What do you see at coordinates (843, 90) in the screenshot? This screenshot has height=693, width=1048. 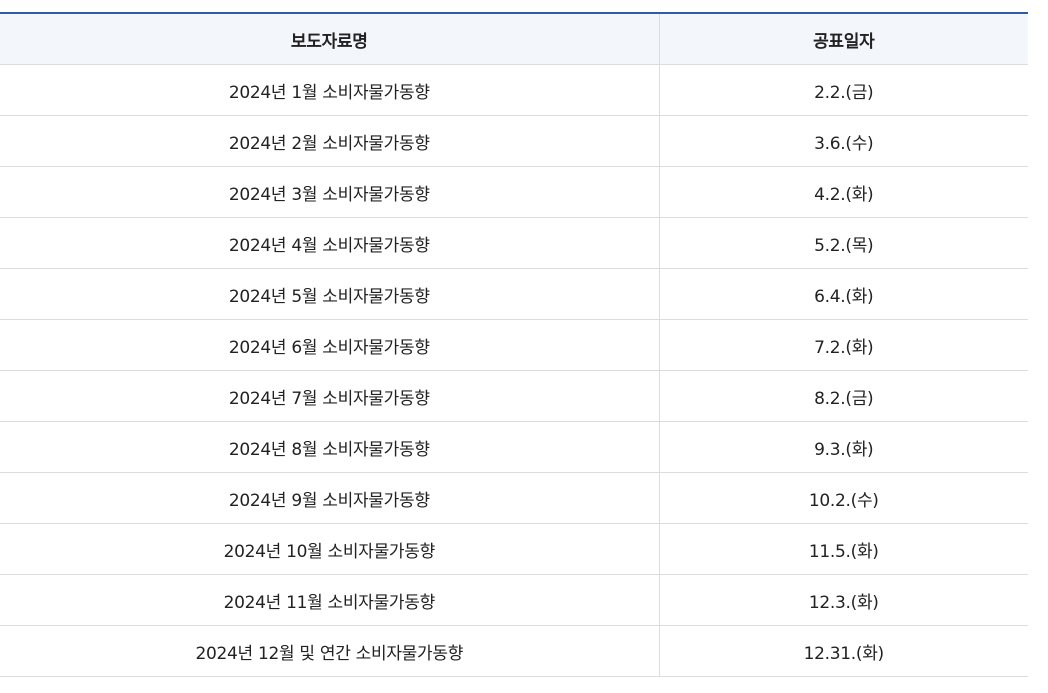 I see `publication-date-cell: 2.2.(금)` at bounding box center [843, 90].